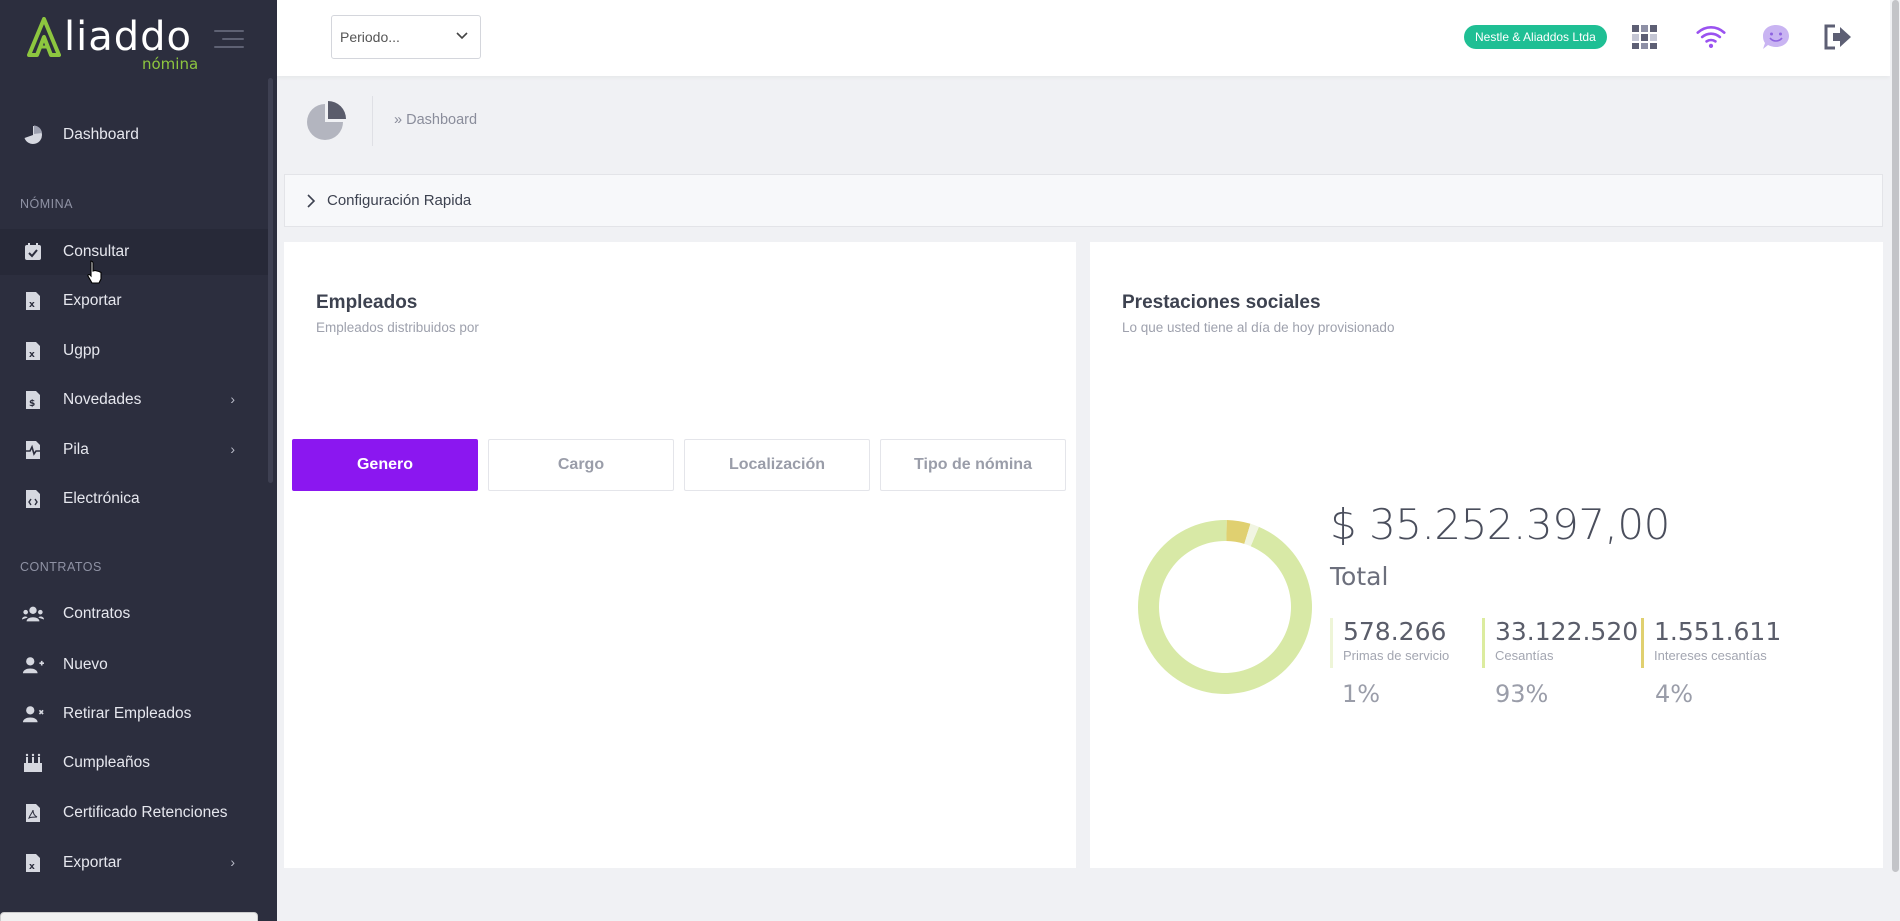 This screenshot has width=1900, height=921. Describe the element at coordinates (33, 252) in the screenshot. I see `calendar-check-icon` at that location.